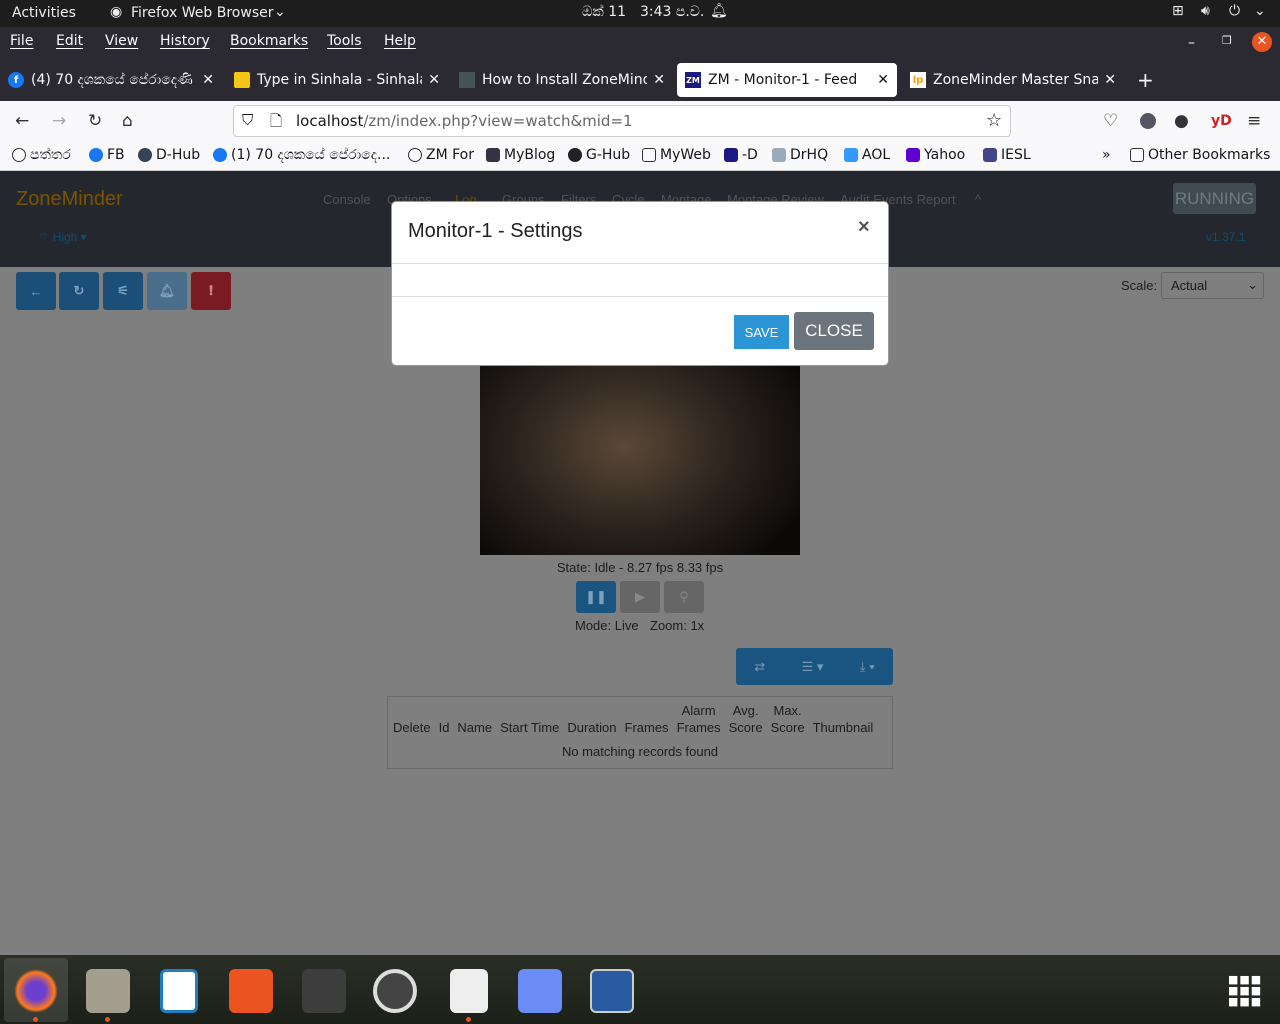  What do you see at coordinates (759, 667) in the screenshot?
I see `refresh-table-icon: ⇄` at bounding box center [759, 667].